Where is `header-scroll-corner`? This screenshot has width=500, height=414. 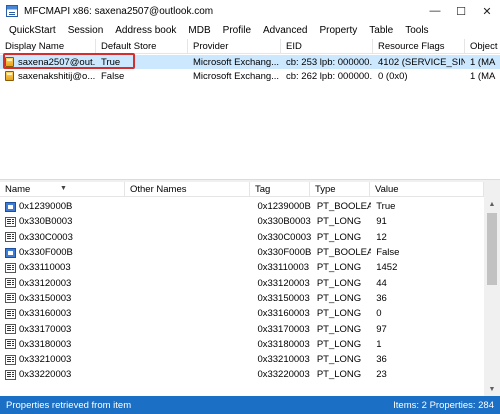
header-scroll-corner is located at coordinates (492, 189).